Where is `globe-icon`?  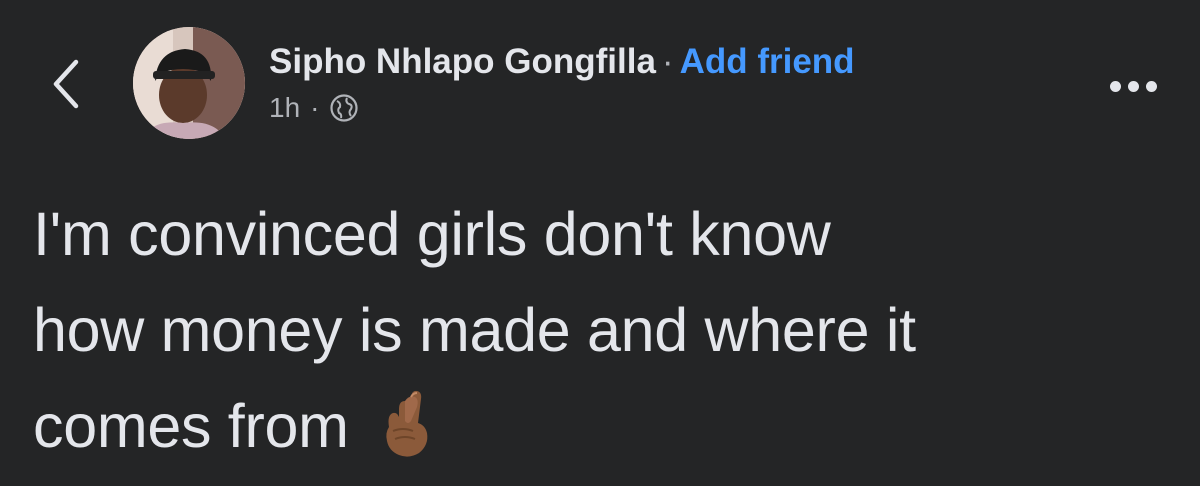 globe-icon is located at coordinates (344, 108).